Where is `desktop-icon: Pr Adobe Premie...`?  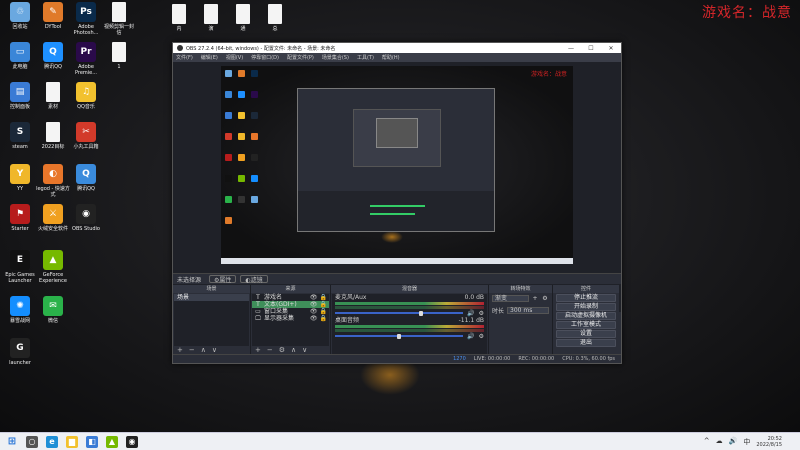
desktop-icon: Pr Adobe Premie... is located at coordinates (86, 59).